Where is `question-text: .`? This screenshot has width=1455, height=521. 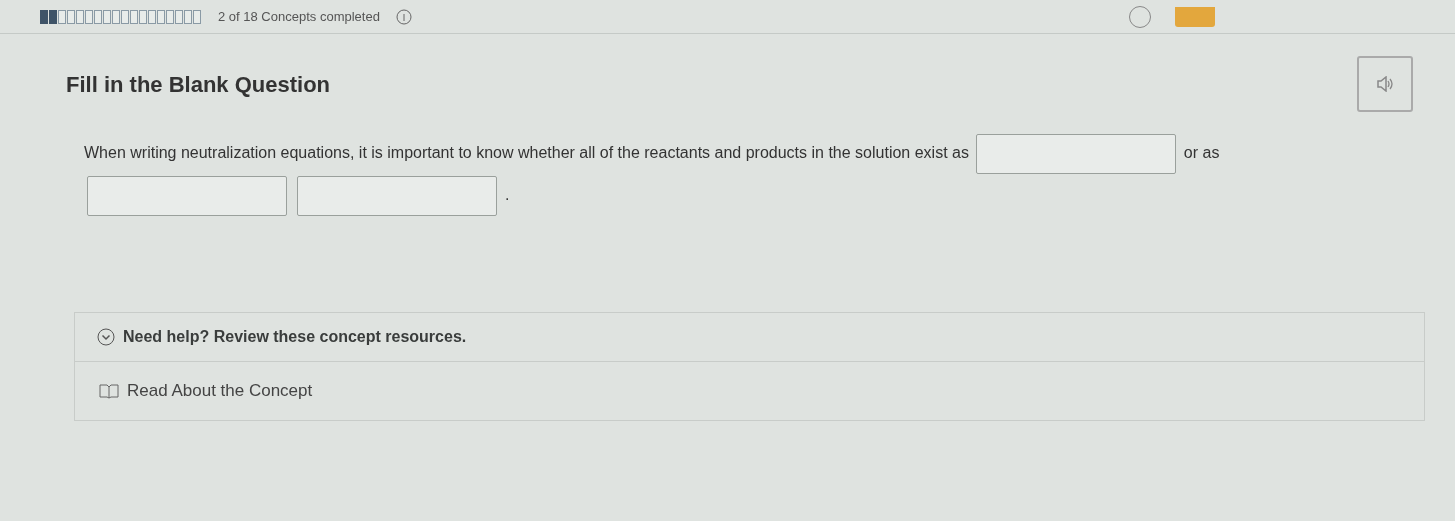
question-text: . is located at coordinates (507, 194).